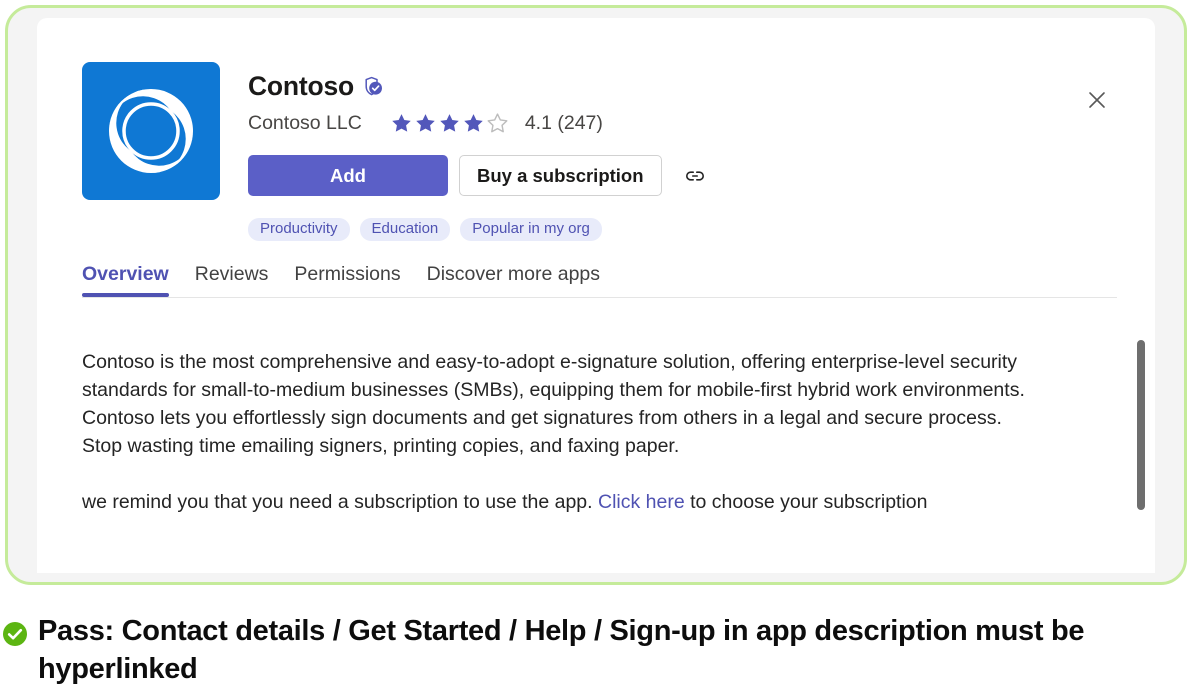  What do you see at coordinates (695, 176) in the screenshot?
I see `link-icon` at bounding box center [695, 176].